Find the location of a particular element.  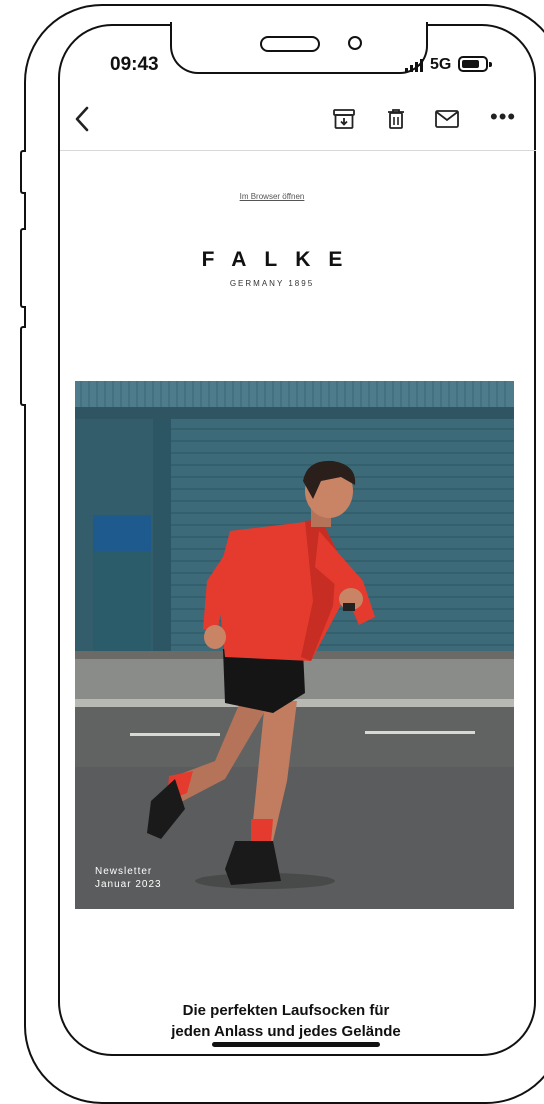

headline-line2: jeden Anlass und jedes Gelände is located at coordinates (286, 1031).